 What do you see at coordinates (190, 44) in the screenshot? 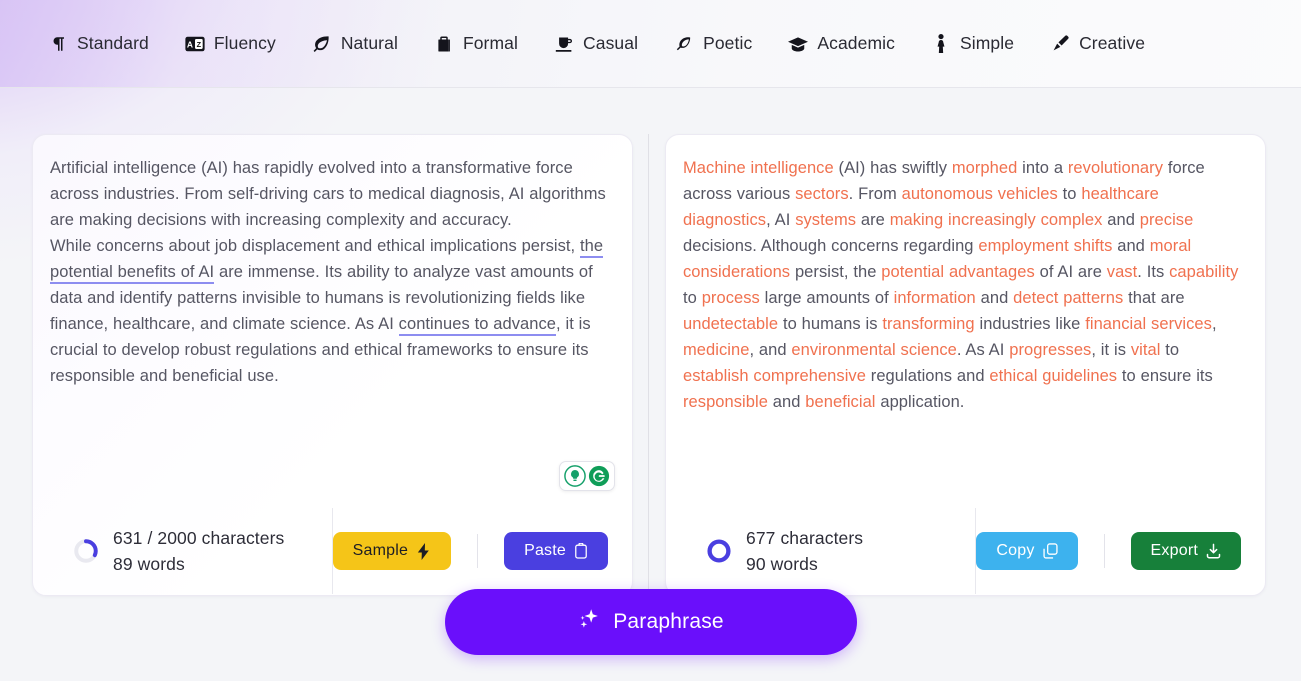
I see `svg-text: A` at bounding box center [190, 44].